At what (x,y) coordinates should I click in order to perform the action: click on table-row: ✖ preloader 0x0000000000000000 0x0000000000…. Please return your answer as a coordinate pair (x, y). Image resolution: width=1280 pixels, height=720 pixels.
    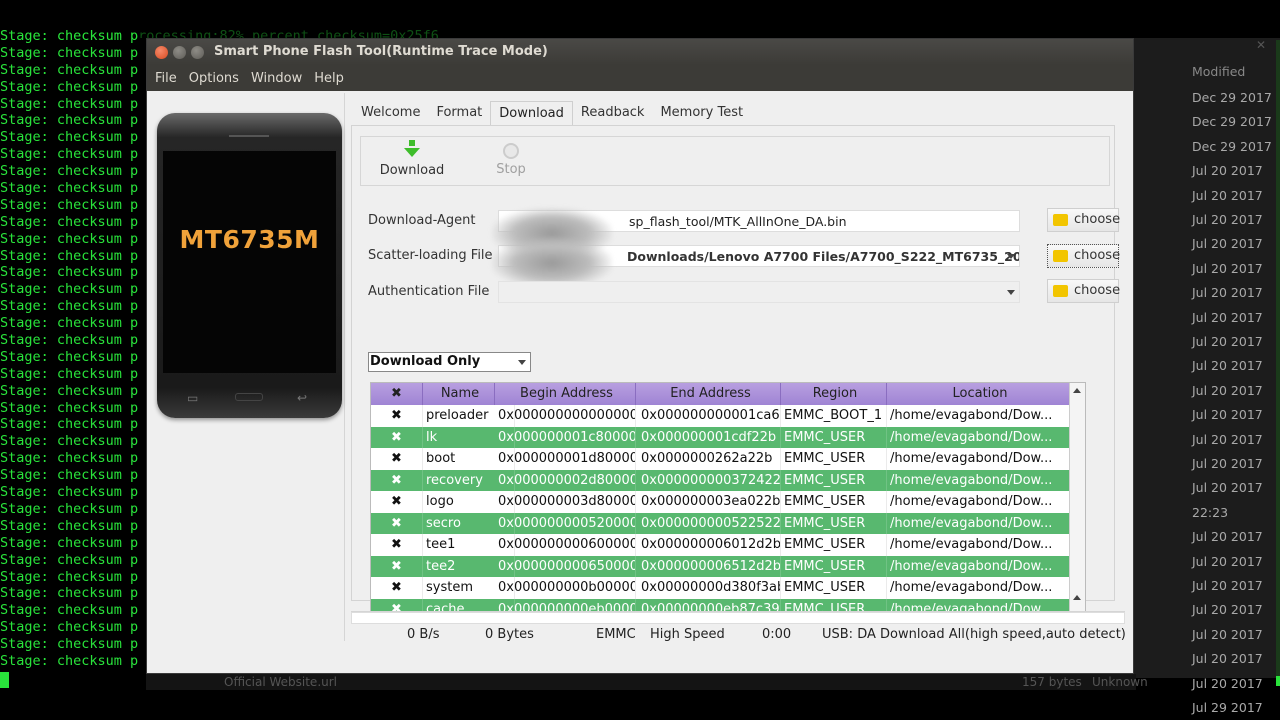
    Looking at the image, I should click on (721, 416).